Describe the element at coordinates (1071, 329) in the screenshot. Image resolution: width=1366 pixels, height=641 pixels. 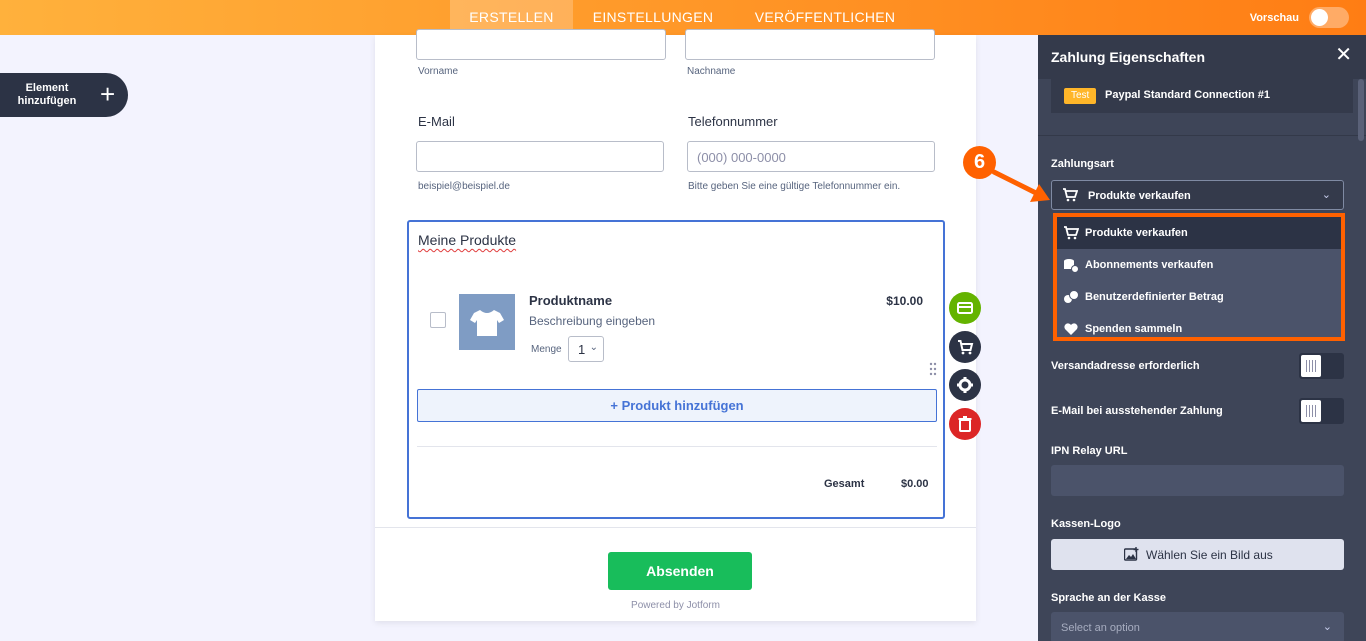
I see `heart-icon` at that location.